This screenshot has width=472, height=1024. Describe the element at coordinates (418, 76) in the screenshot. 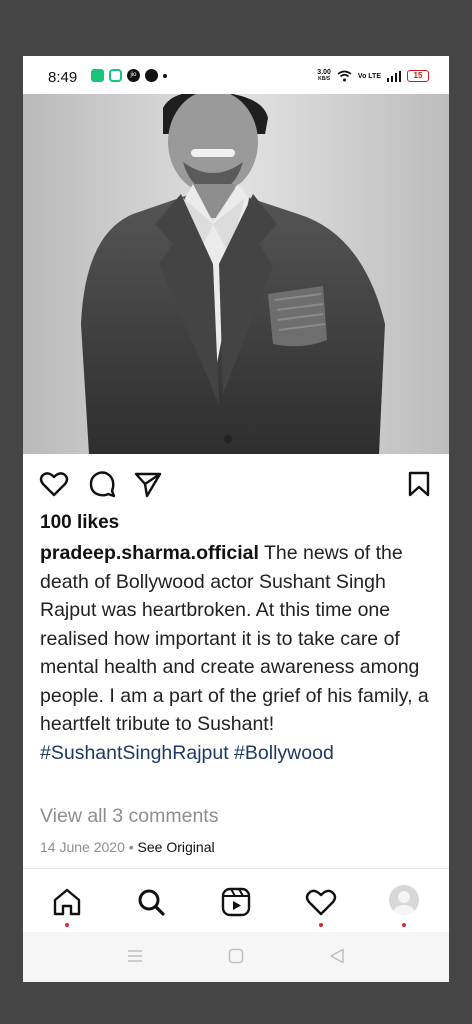

I see `battery-indicator: 15` at that location.